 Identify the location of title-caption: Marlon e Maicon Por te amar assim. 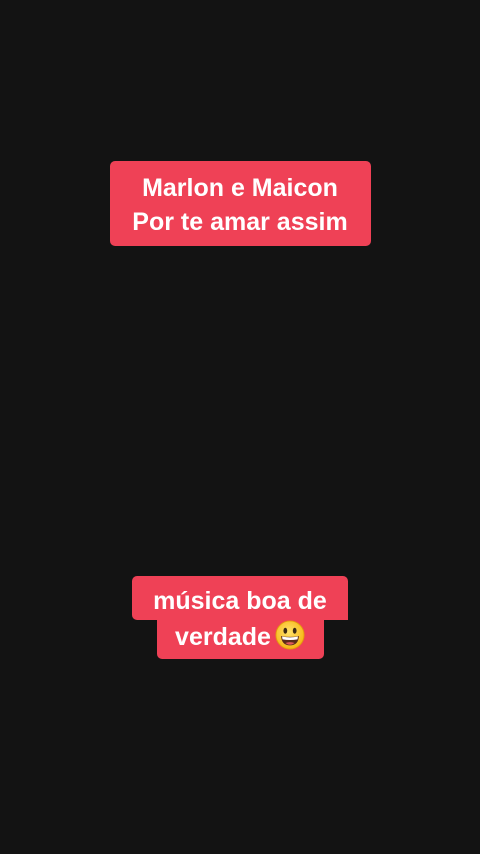
(240, 203).